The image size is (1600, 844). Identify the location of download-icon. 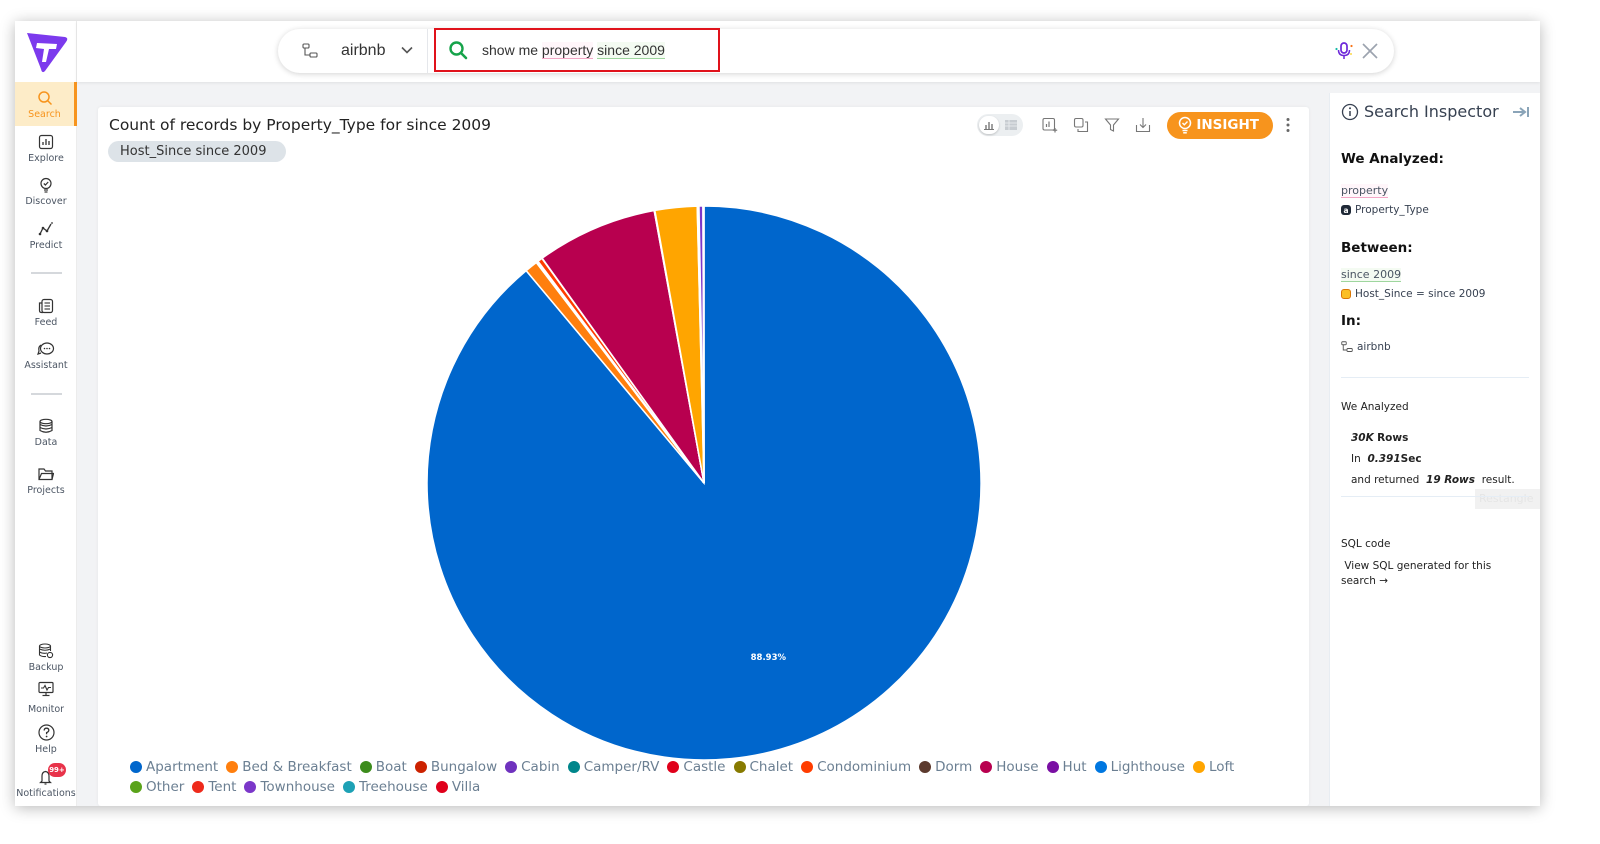
(1143, 125).